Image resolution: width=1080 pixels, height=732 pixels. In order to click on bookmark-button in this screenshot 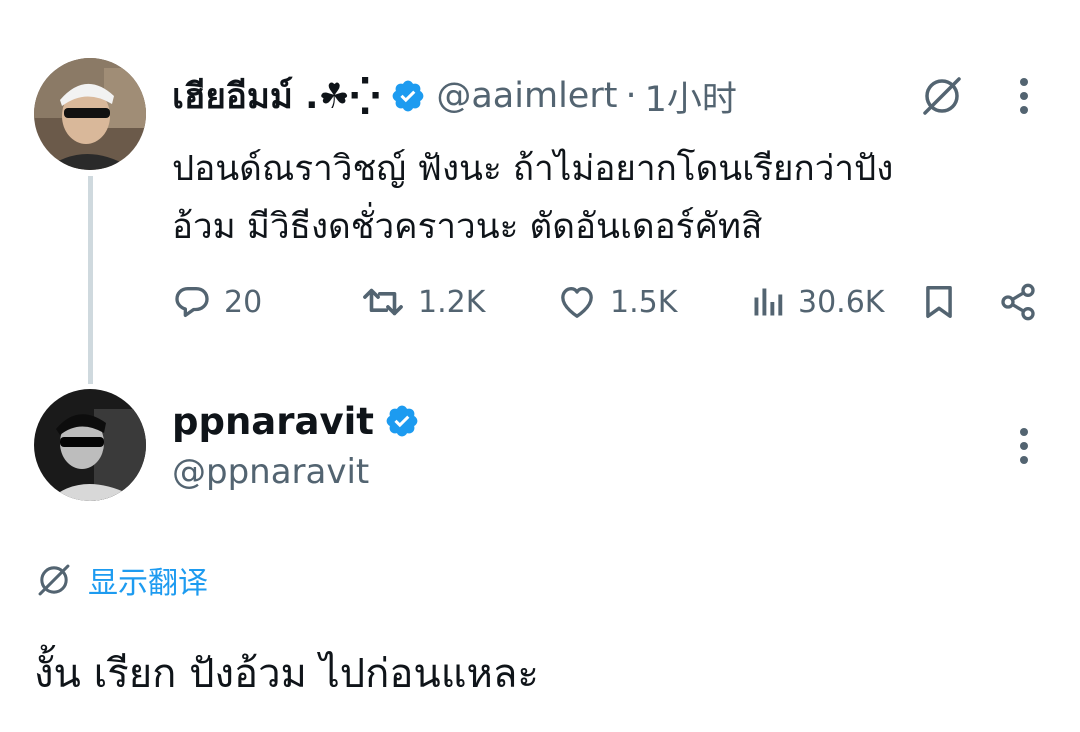, I will do `click(945, 302)`.